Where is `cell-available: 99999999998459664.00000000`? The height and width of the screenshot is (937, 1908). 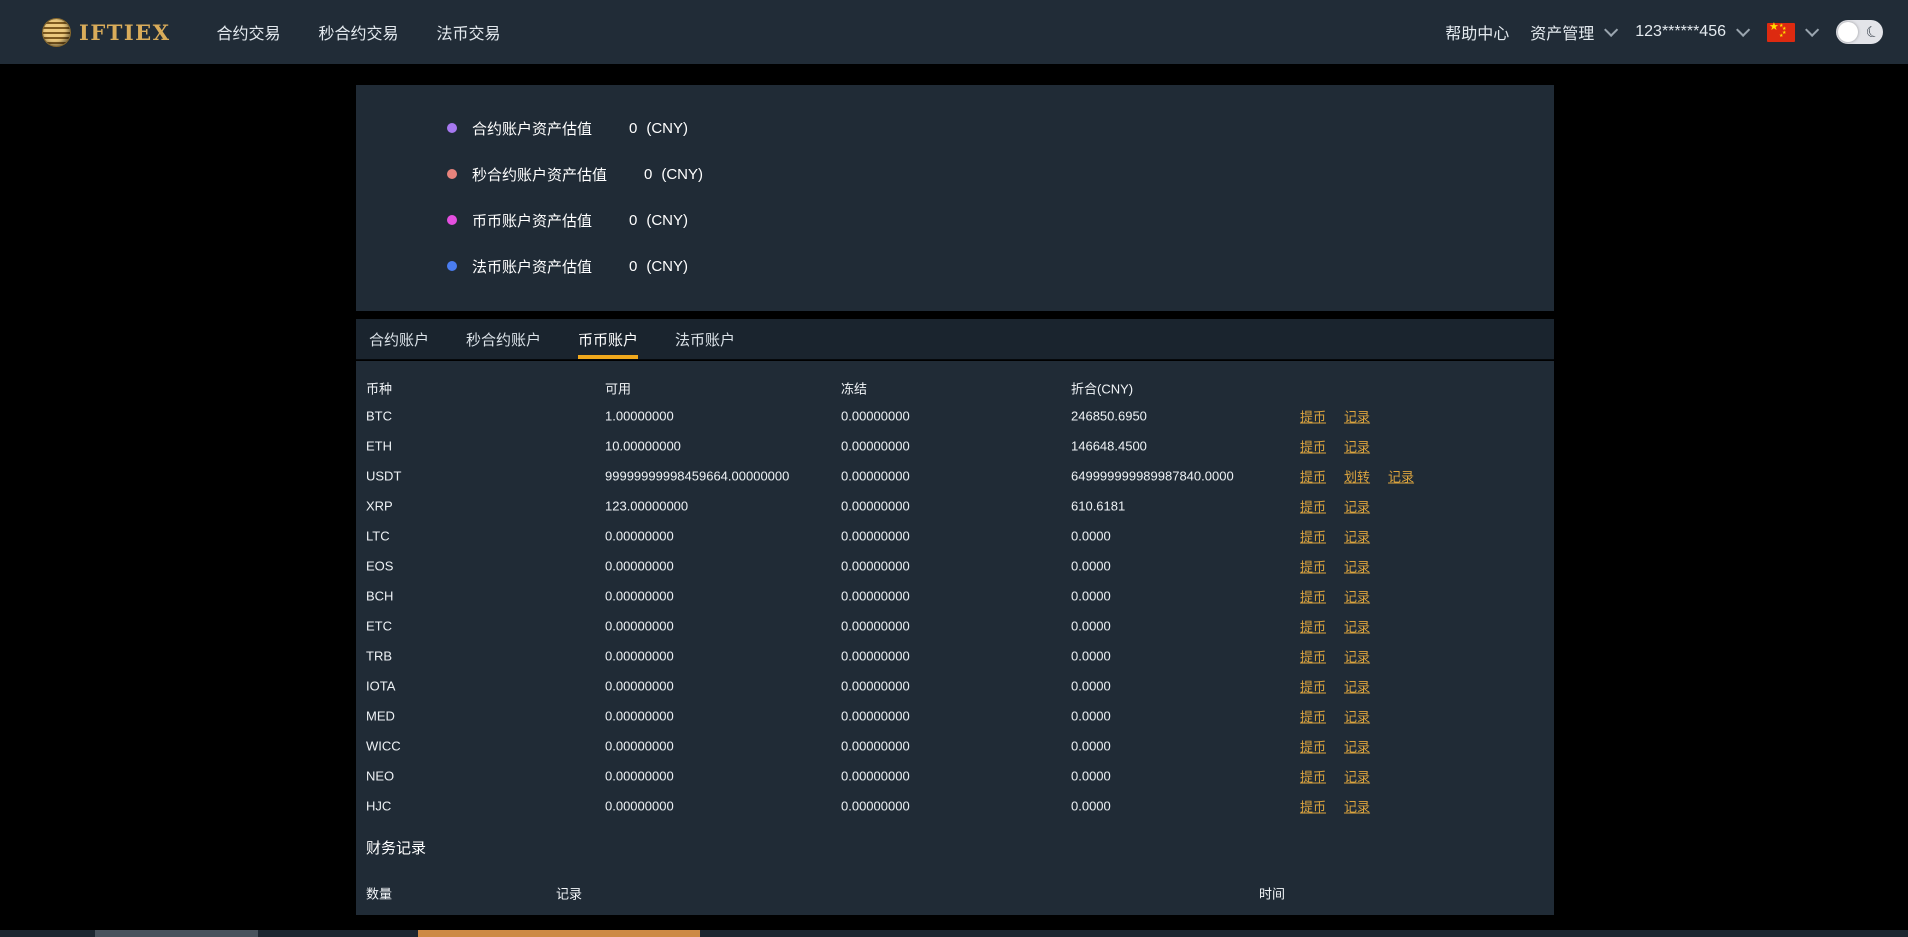
cell-available: 99999999998459664.00000000 is located at coordinates (697, 476).